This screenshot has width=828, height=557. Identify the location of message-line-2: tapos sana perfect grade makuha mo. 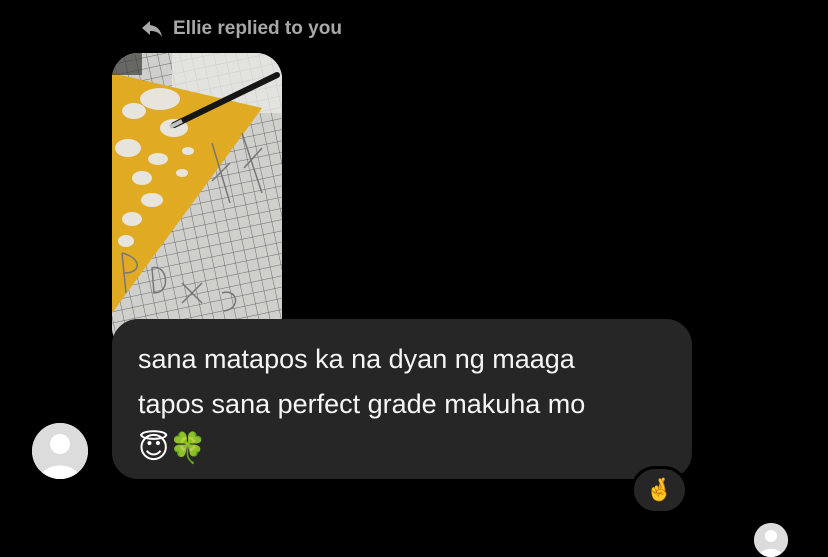
(362, 404).